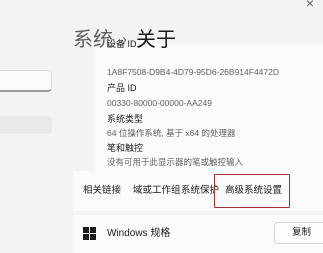  Describe the element at coordinates (198, 234) in the screenshot. I see `windows-specs-card: Windows 规格 复制` at that location.